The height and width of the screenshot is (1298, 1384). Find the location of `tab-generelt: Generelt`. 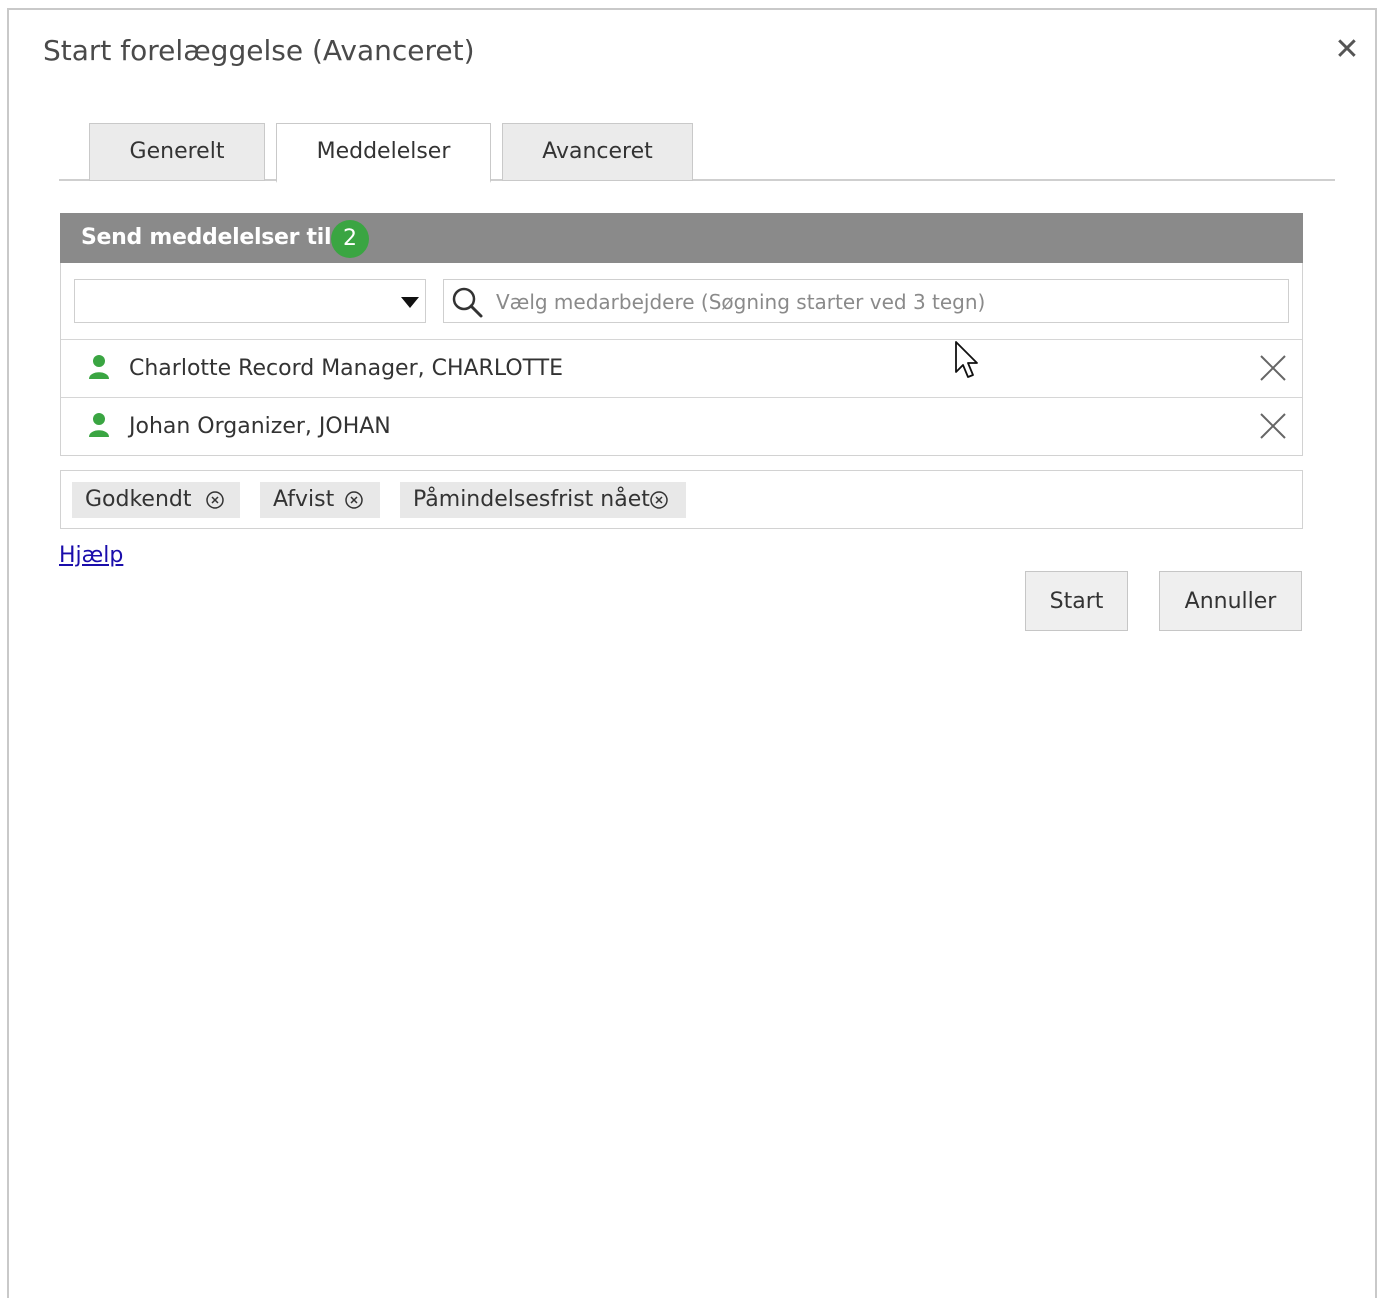

tab-generelt: Generelt is located at coordinates (177, 152).